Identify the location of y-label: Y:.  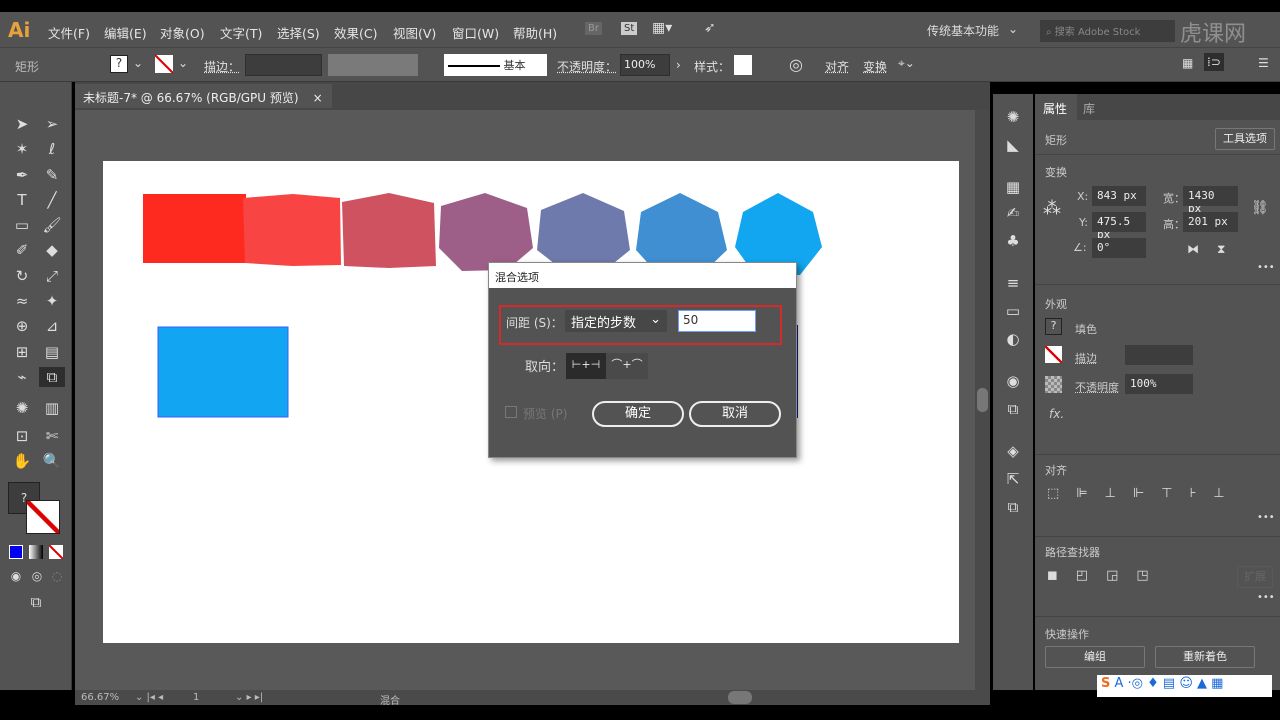
(1083, 222).